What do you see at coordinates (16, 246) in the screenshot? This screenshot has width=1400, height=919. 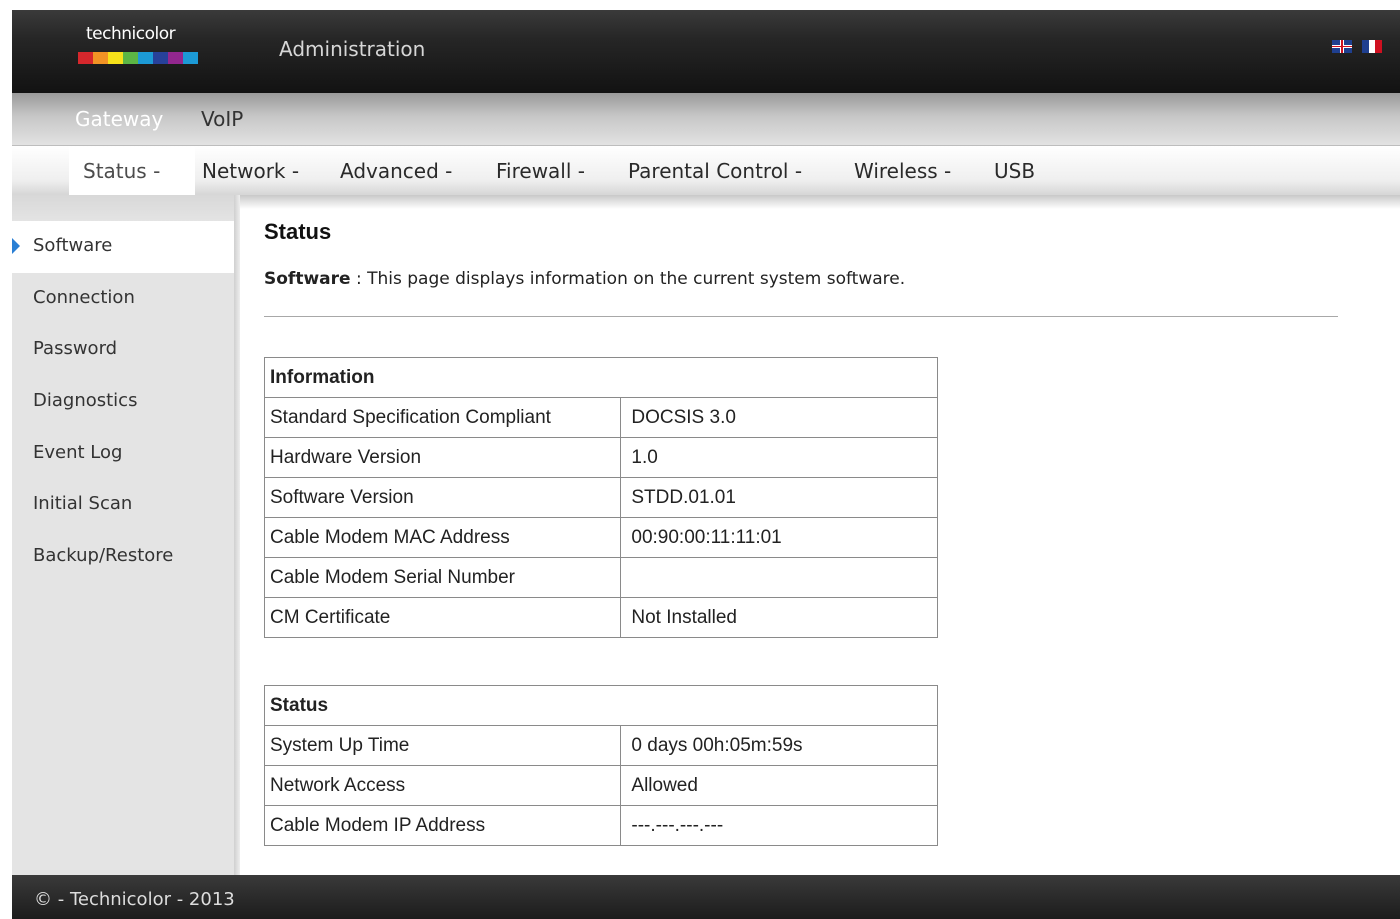 I see `active-arrow-icon` at bounding box center [16, 246].